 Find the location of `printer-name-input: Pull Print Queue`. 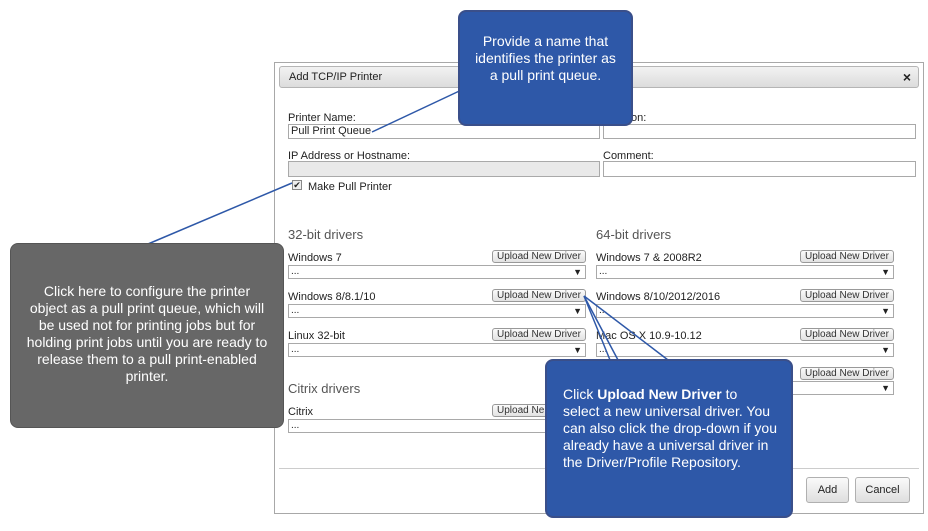

printer-name-input: Pull Print Queue is located at coordinates (444, 131).